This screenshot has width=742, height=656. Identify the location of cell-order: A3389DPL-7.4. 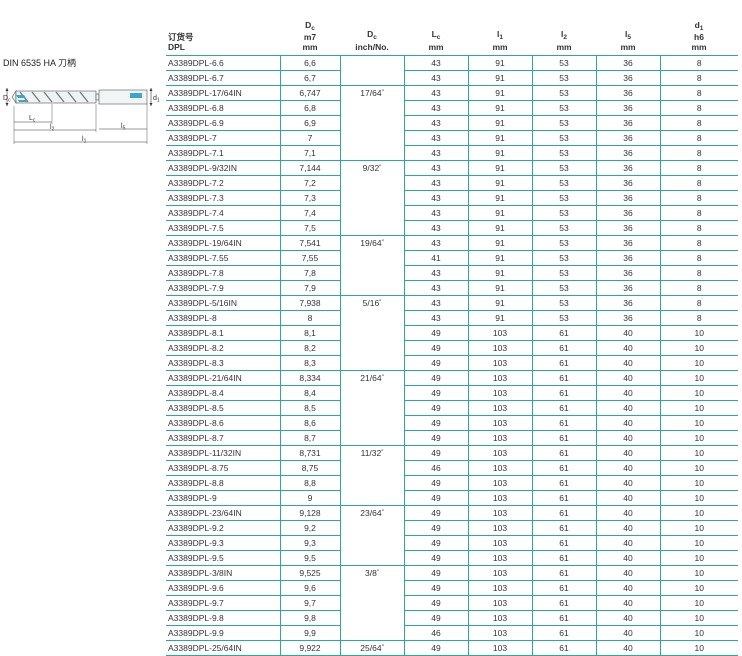
(223, 213).